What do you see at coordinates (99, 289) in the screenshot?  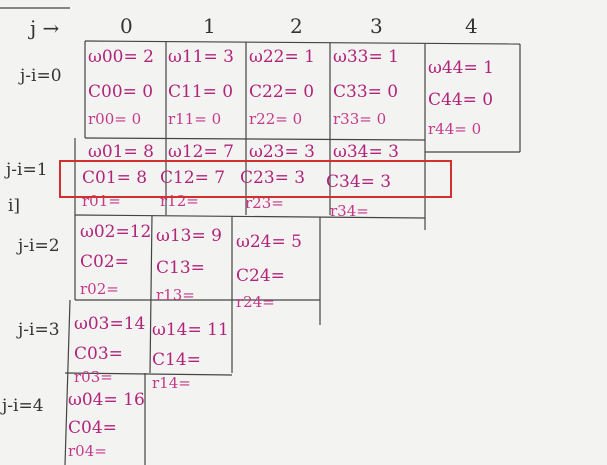 I see `cell-r02: r02=` at bounding box center [99, 289].